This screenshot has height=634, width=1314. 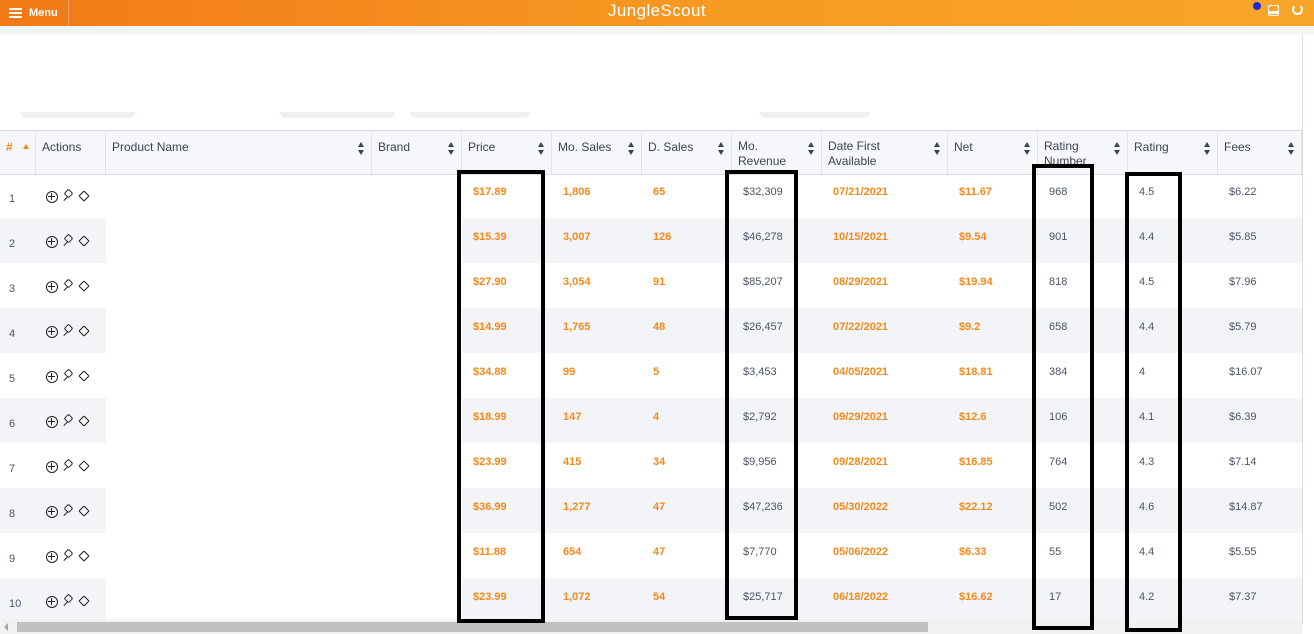 I want to click on horizontal-scrollbar, so click(x=651, y=627).